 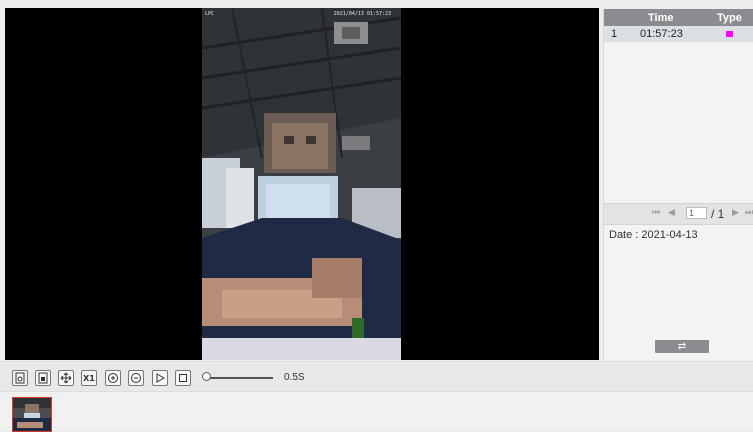 I want to click on snapshot-icon, so click(x=20, y=378).